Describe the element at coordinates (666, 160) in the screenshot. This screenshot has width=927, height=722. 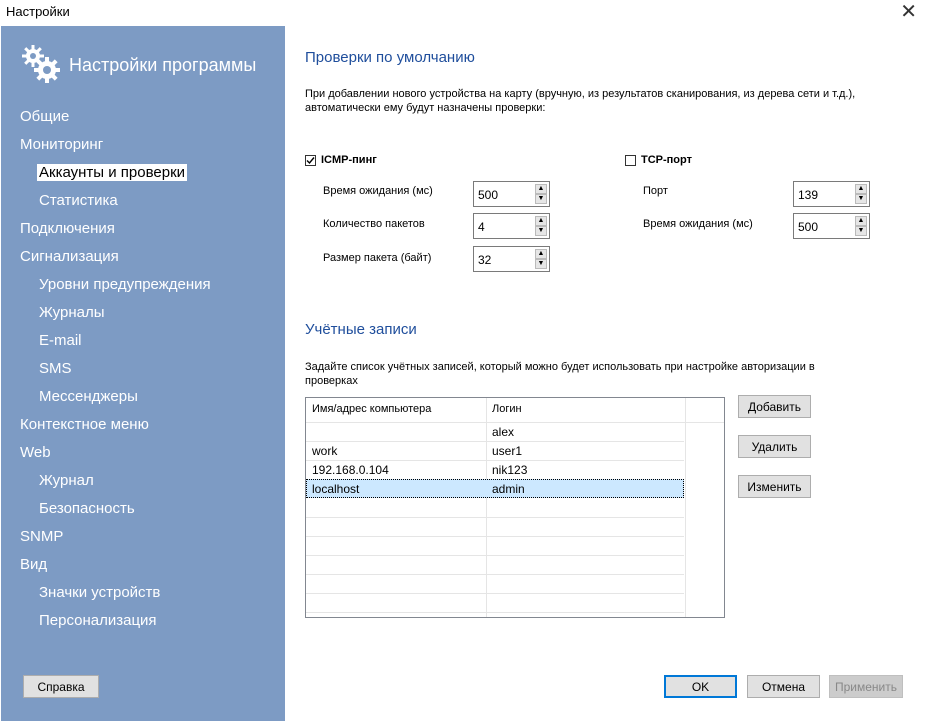
I see `tcp-port-label: TCP-порт` at that location.